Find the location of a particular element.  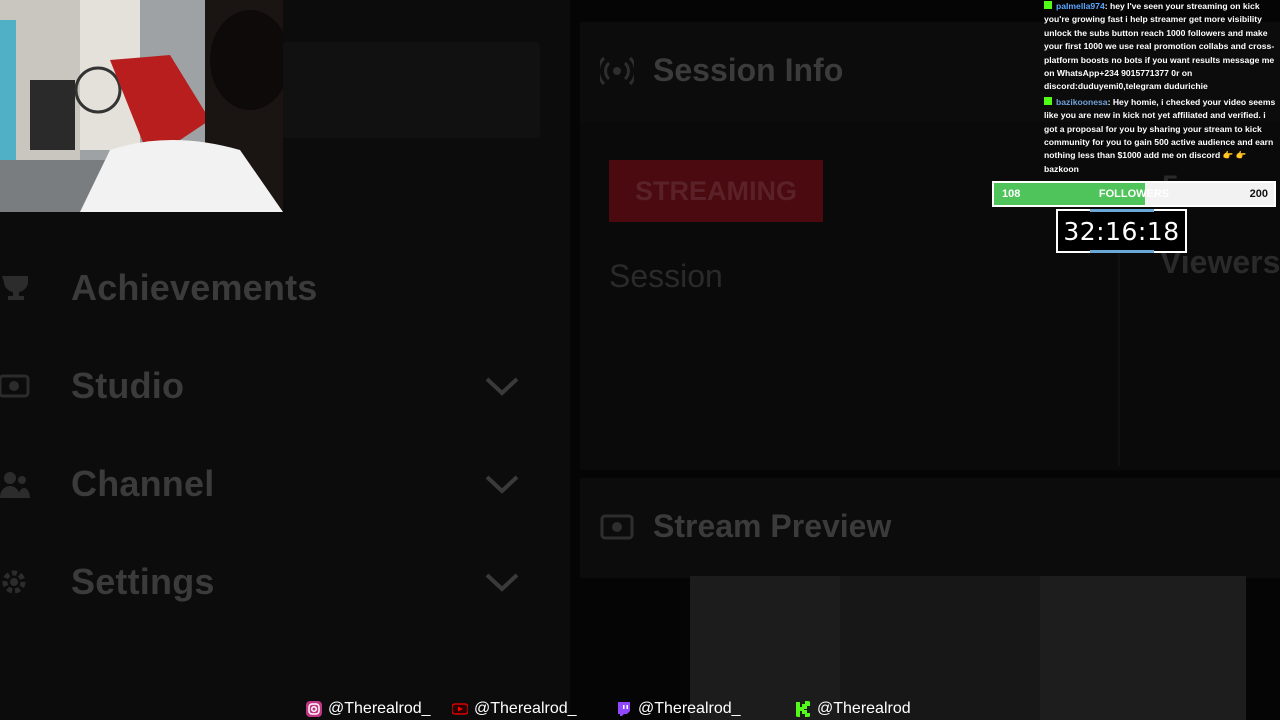

social-twitch: @Therealrod_ is located at coordinates (678, 709).